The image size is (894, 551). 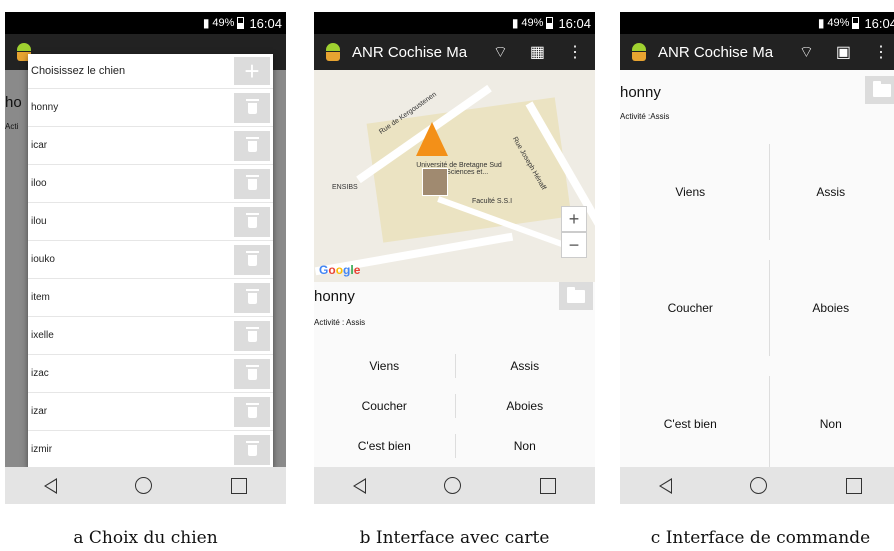 What do you see at coordinates (537, 52) in the screenshot?
I see `grid-icon: ▦` at bounding box center [537, 52].